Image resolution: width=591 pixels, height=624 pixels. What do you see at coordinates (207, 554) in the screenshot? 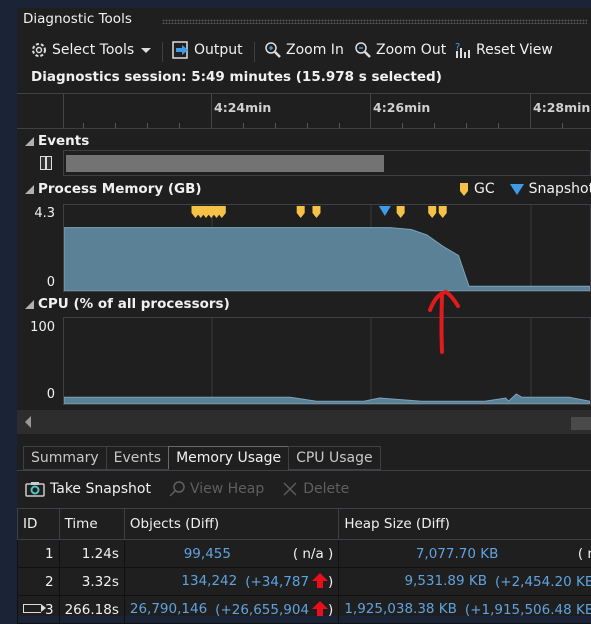
I see `objects-link: 99,455` at bounding box center [207, 554].